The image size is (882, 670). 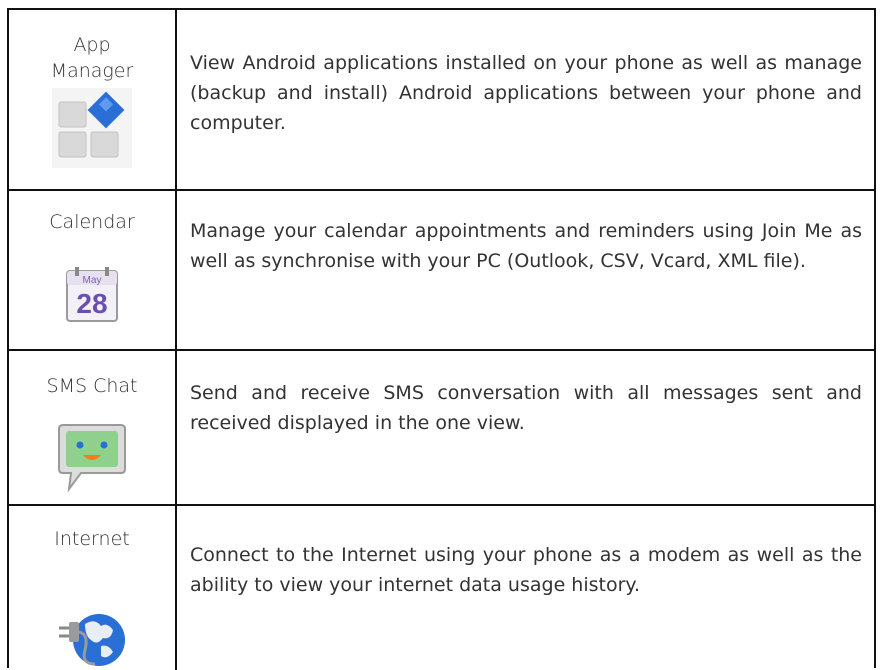 I want to click on calendar-icon-month: May, so click(x=92, y=280).